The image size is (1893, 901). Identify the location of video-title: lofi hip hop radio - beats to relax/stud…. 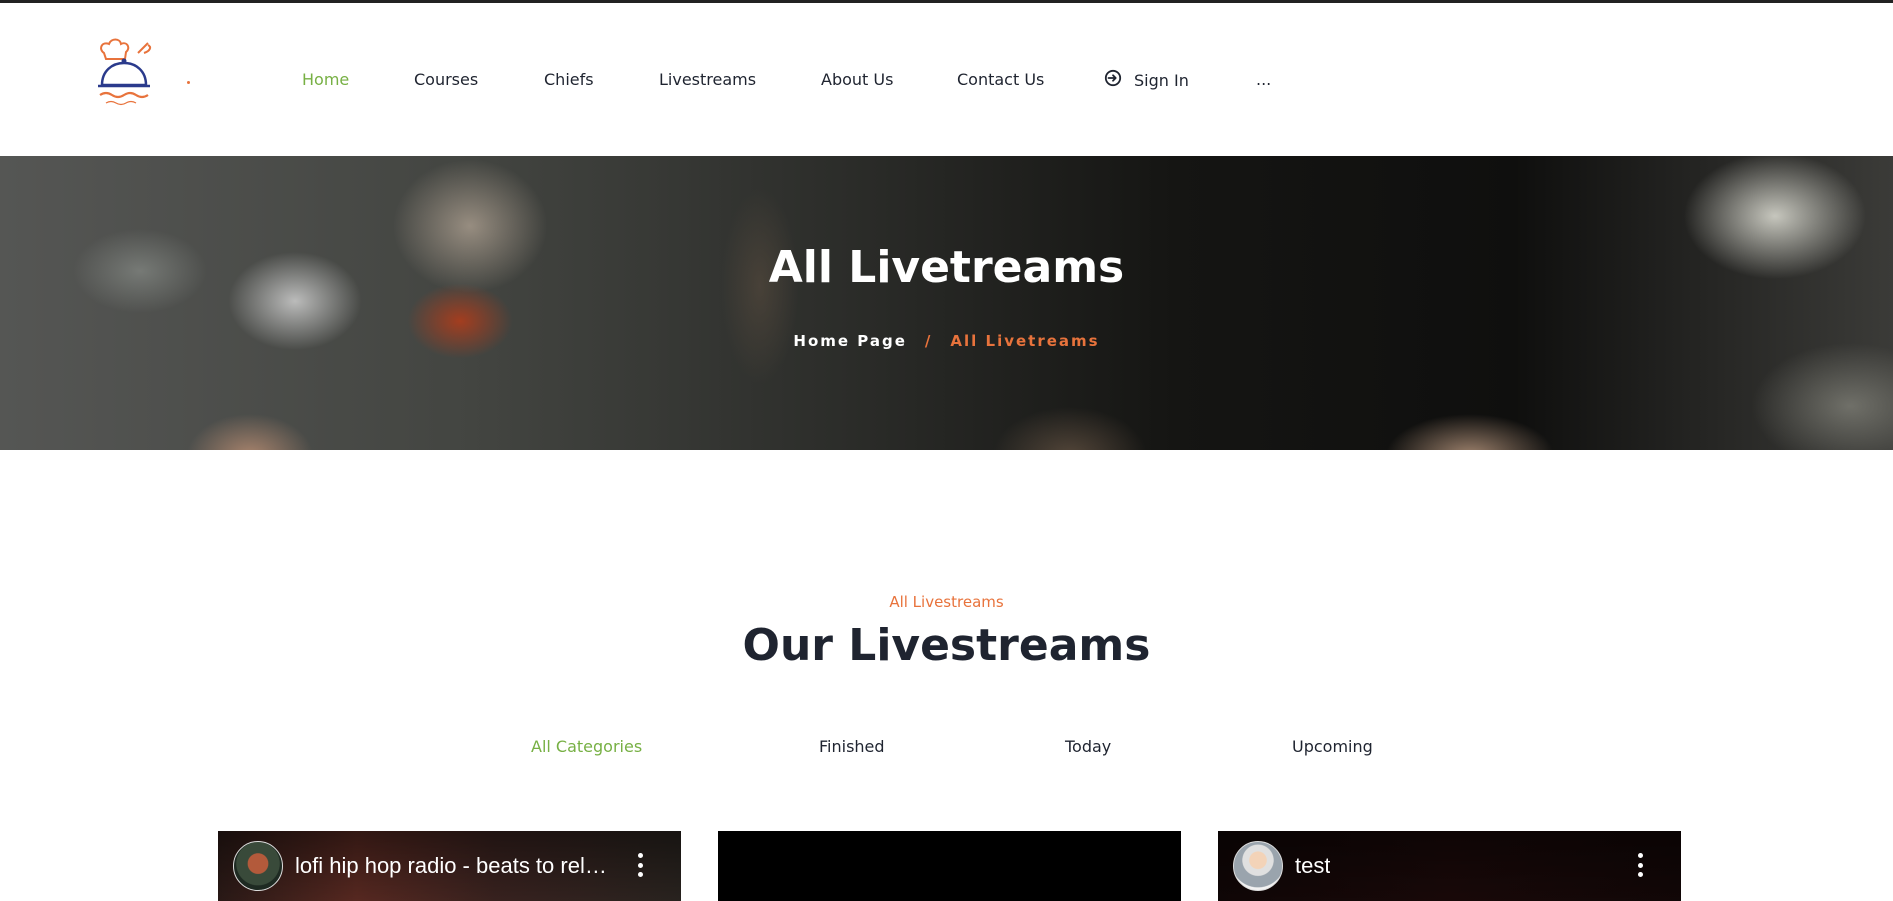
(454, 866).